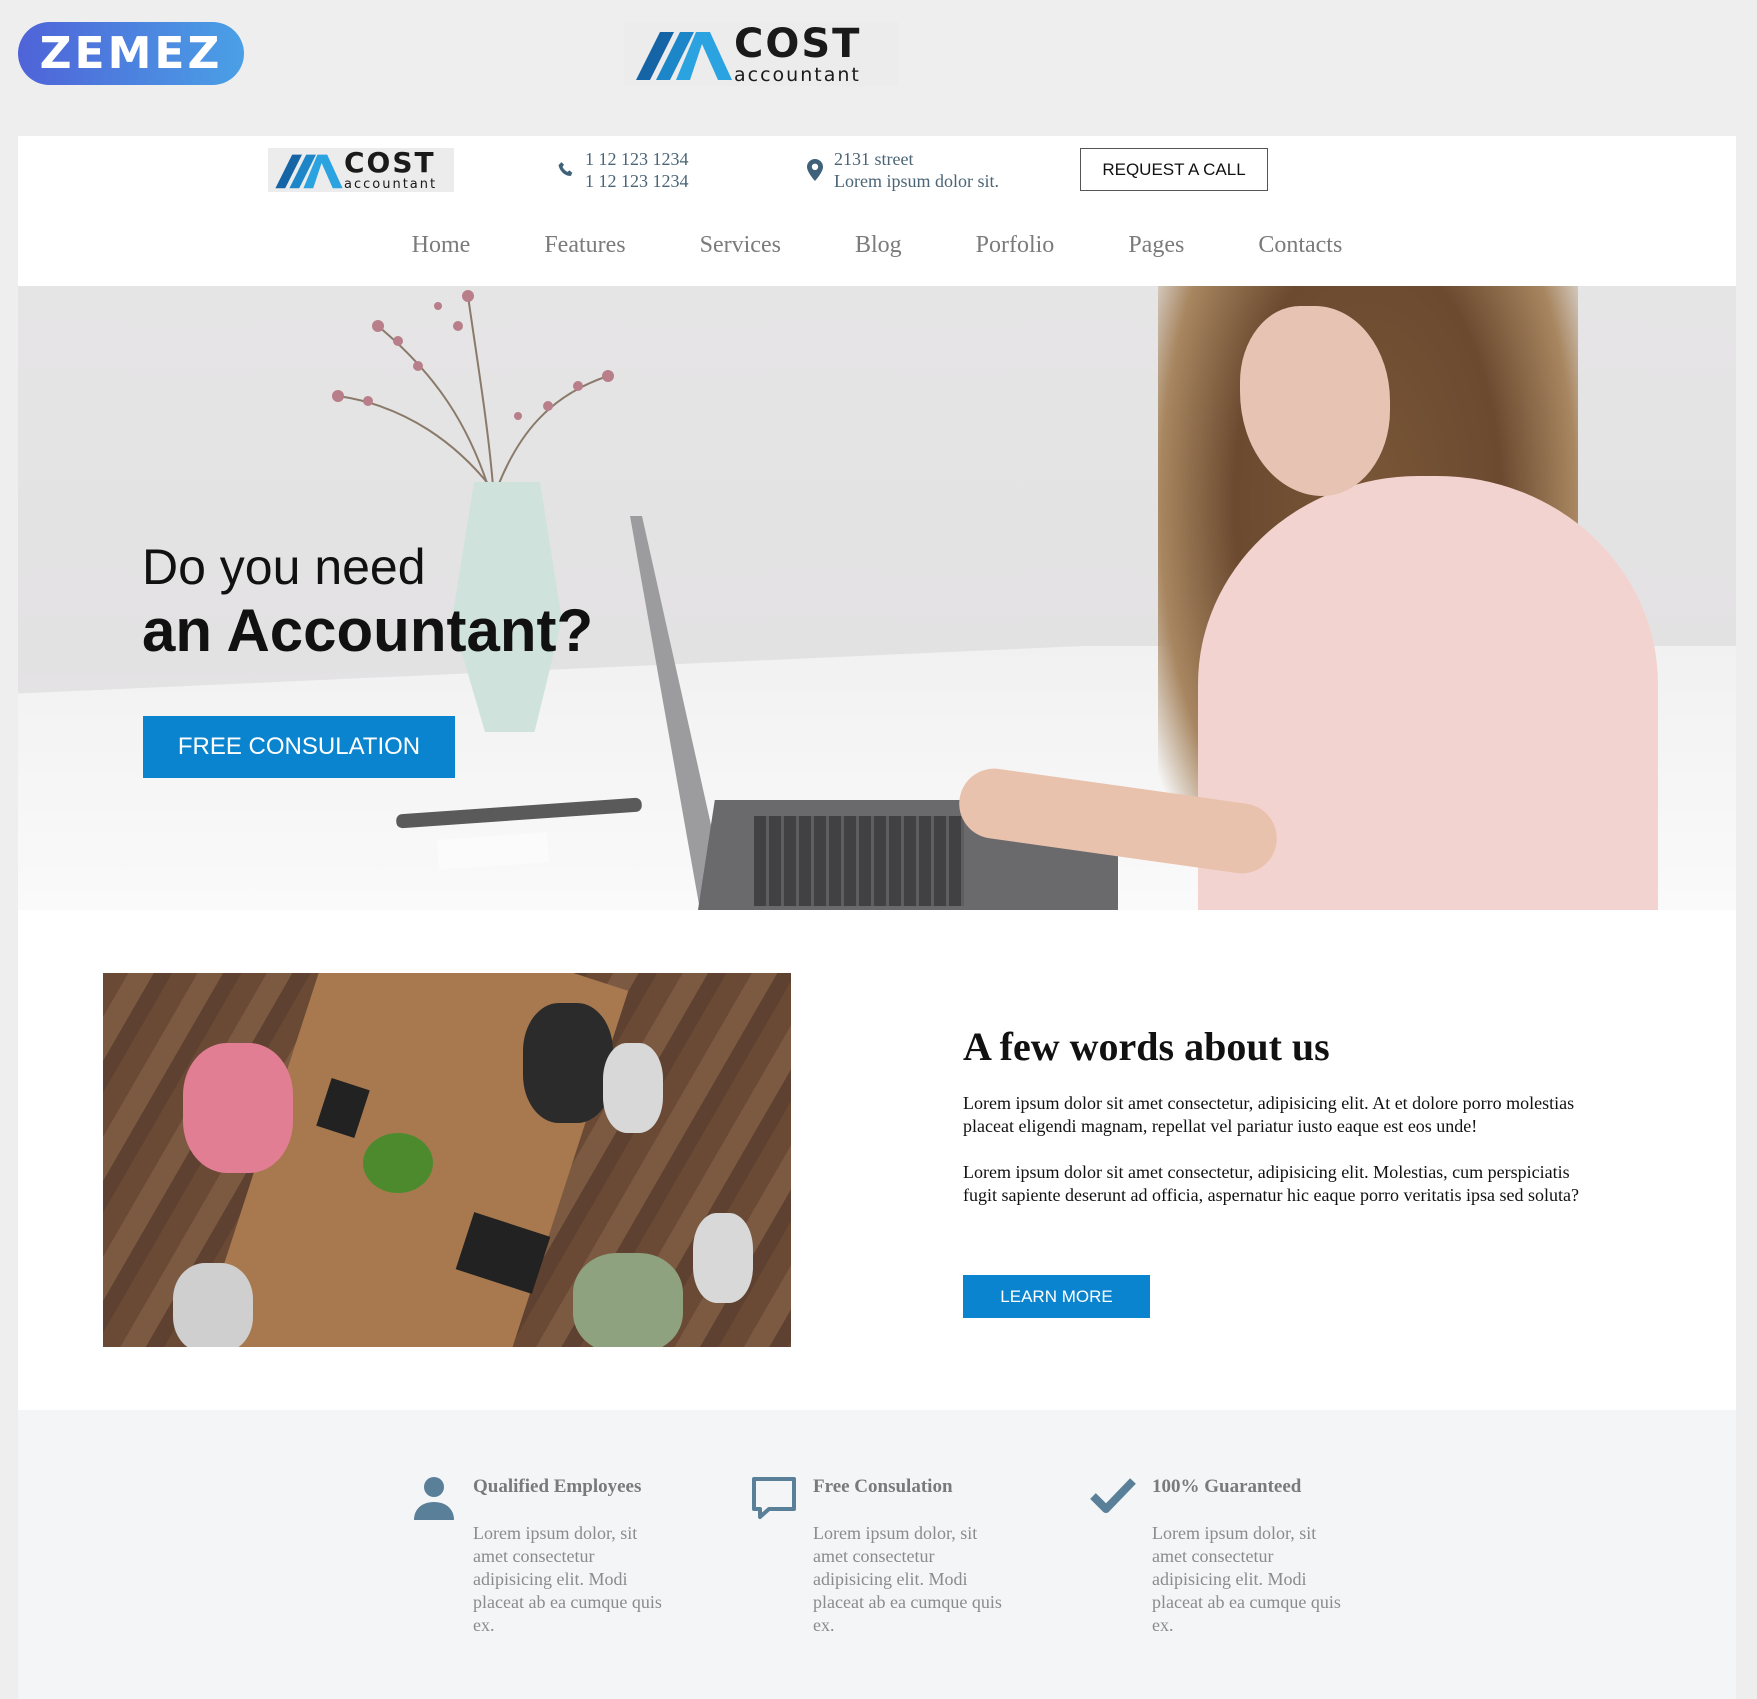 The width and height of the screenshot is (1757, 1699). I want to click on header-logo: COST accountant, so click(361, 170).